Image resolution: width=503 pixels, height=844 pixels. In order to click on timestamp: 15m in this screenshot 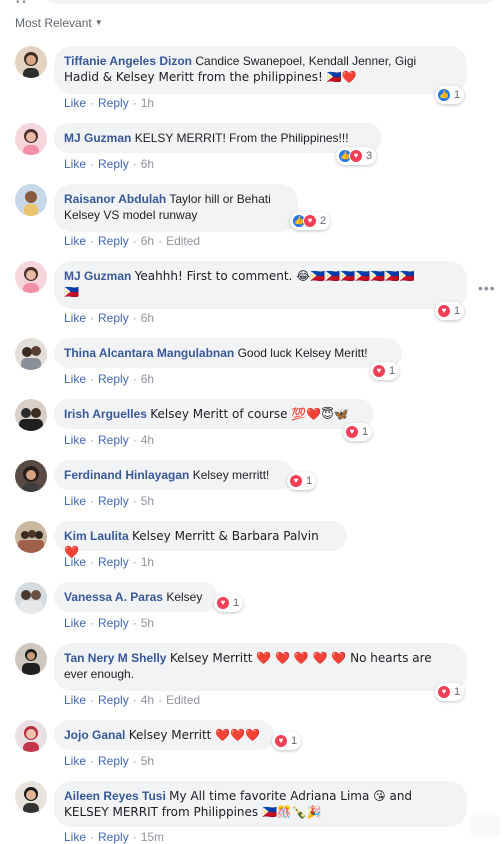, I will do `click(152, 837)`.